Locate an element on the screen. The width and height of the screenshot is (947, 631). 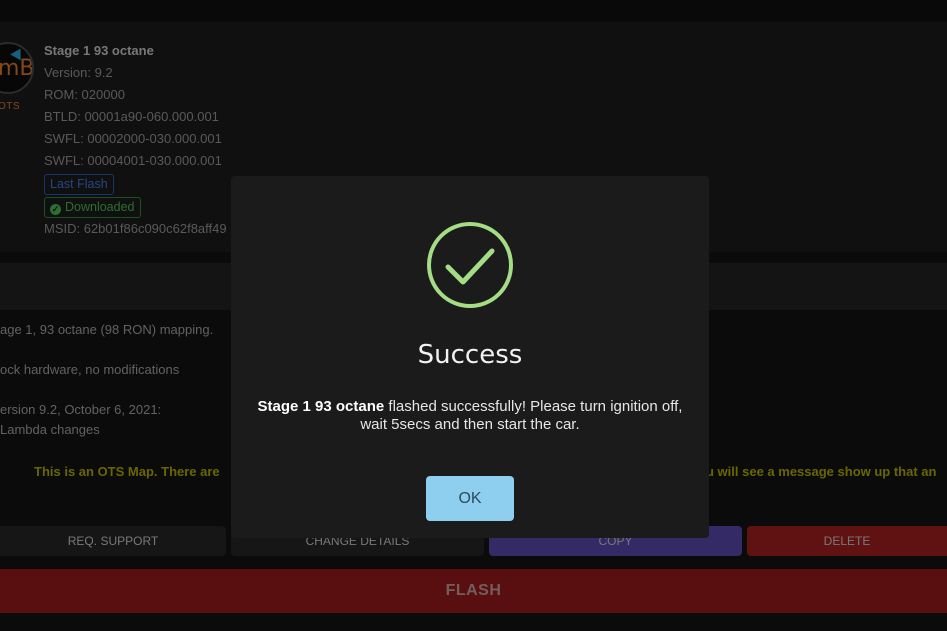
ok-button: OK is located at coordinates (470, 498).